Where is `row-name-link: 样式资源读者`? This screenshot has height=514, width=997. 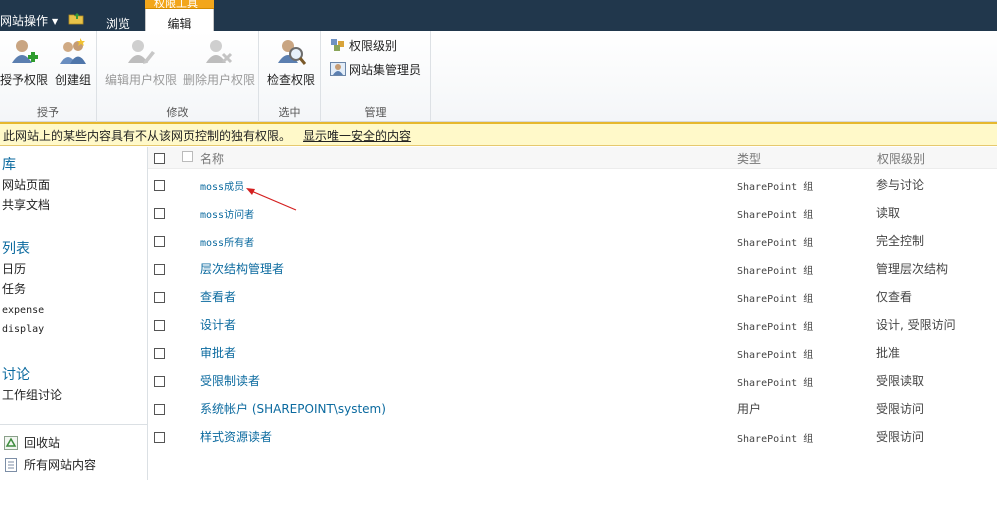 row-name-link: 样式资源读者 is located at coordinates (236, 436).